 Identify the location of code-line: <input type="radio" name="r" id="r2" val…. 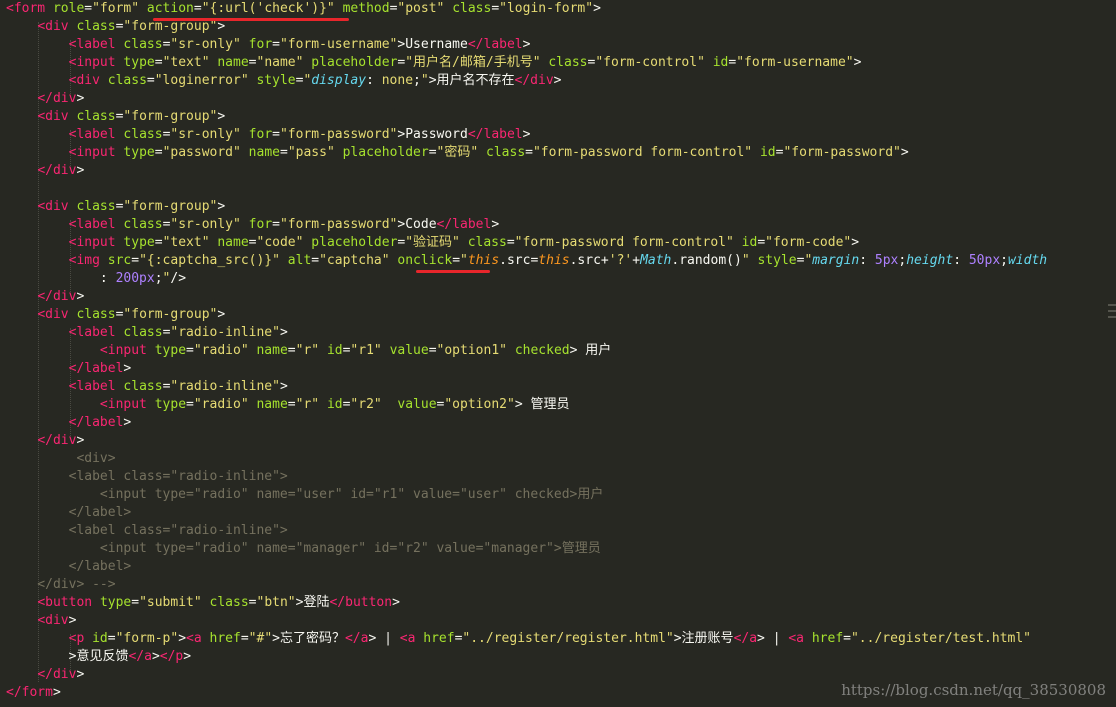
(288, 405).